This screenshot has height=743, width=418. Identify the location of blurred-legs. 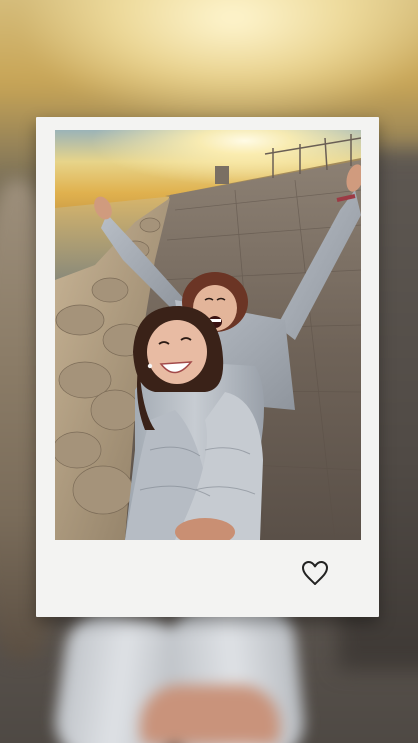
(180, 670).